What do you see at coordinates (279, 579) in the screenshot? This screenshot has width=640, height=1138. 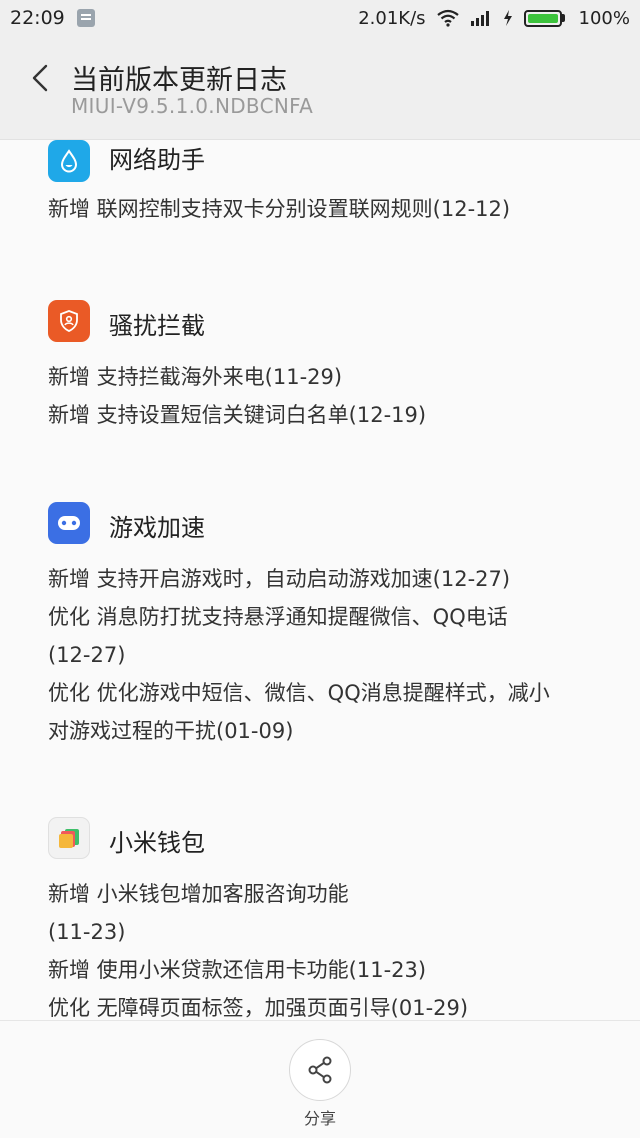 I see `log-line: 新增 支持开启游戏时，自动启动游戏加速(12-27)` at bounding box center [279, 579].